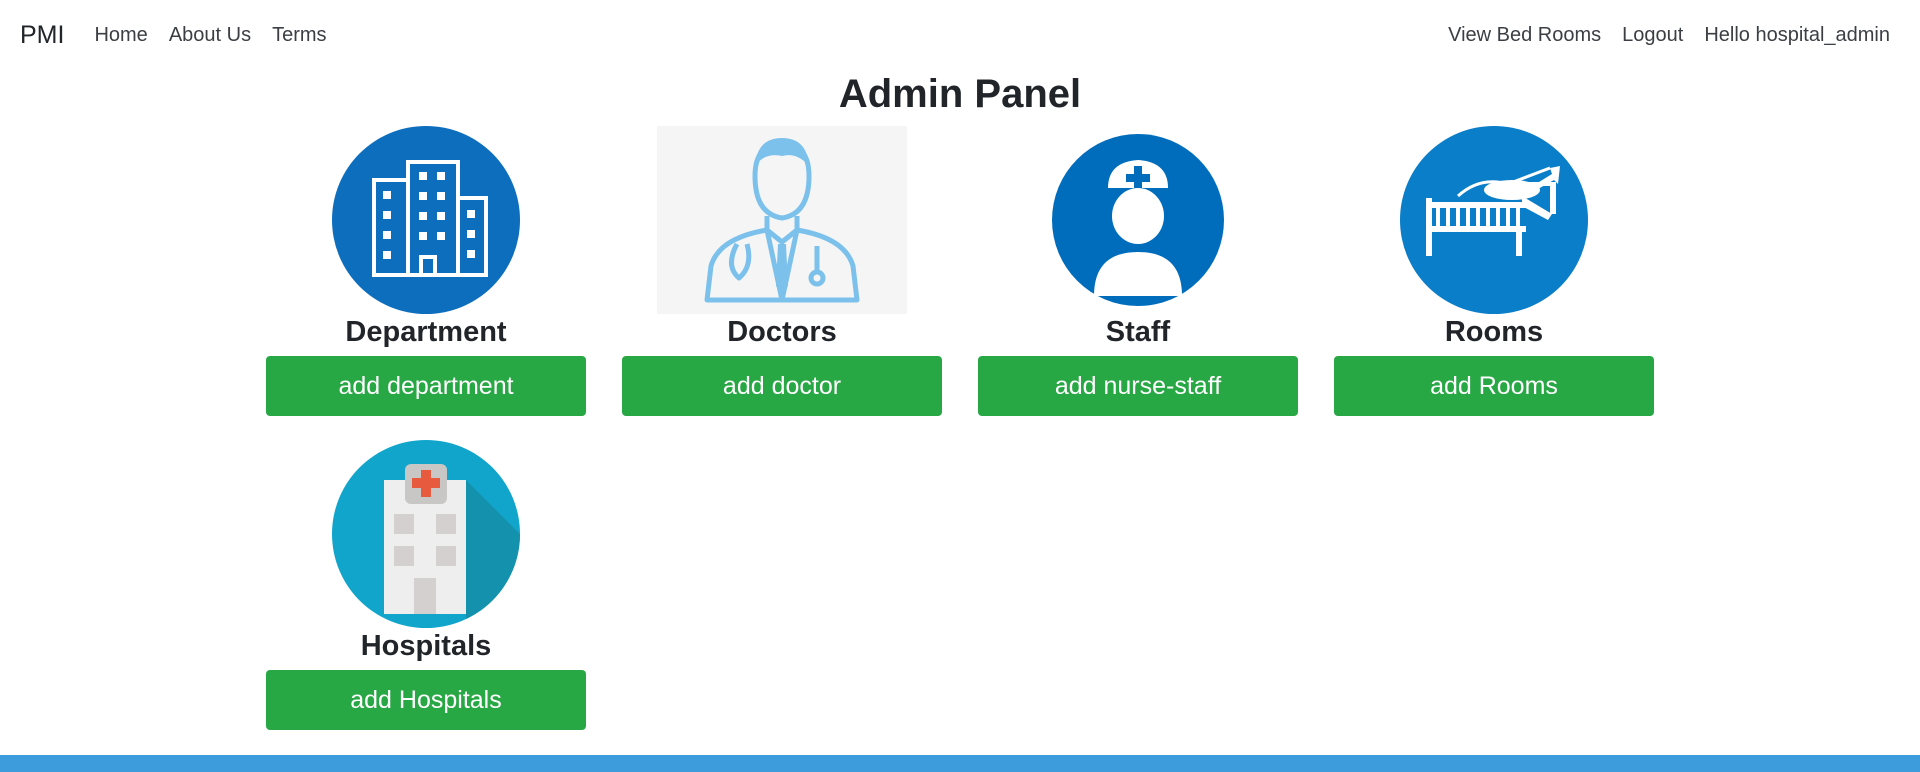  I want to click on card-department: Department add department, so click(426, 271).